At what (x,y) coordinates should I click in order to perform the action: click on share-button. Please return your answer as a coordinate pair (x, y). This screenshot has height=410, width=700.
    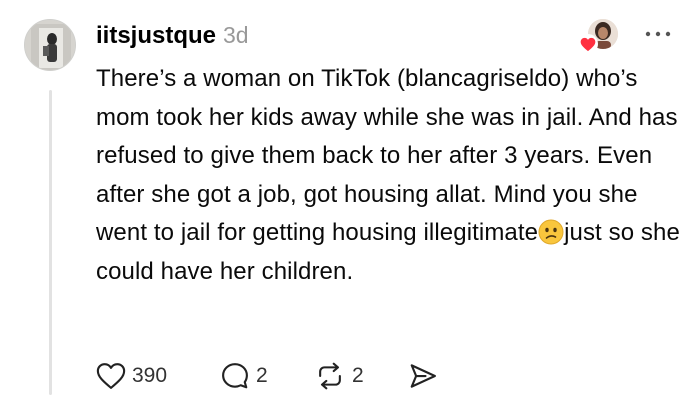
    Looking at the image, I should click on (423, 376).